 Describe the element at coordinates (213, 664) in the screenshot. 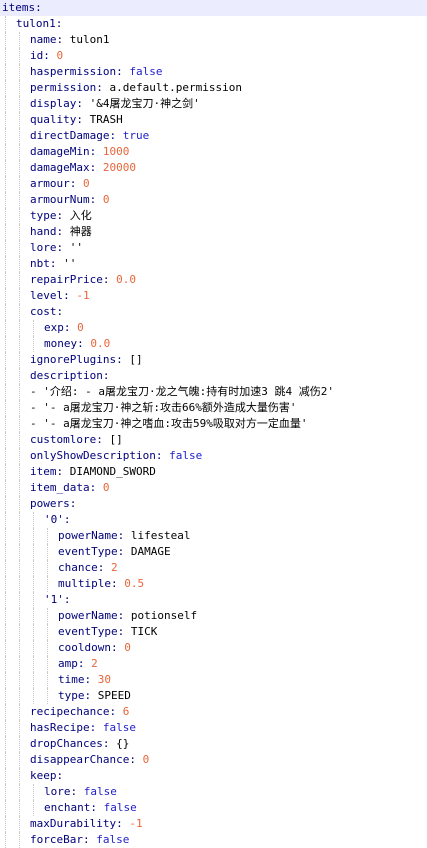

I see `code-line: amp: 2` at that location.